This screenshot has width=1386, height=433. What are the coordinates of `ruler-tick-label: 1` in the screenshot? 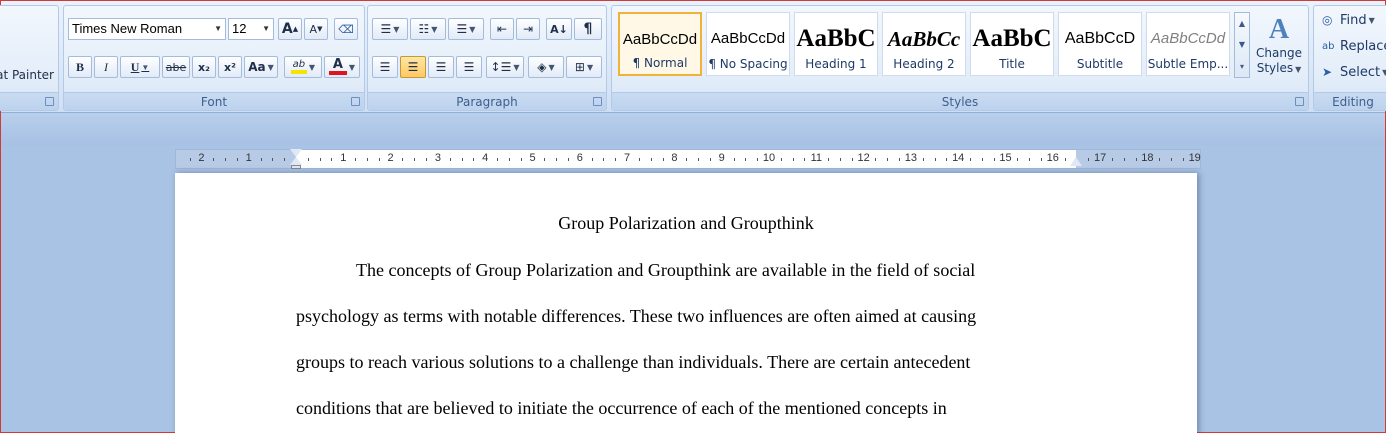 It's located at (343, 158).